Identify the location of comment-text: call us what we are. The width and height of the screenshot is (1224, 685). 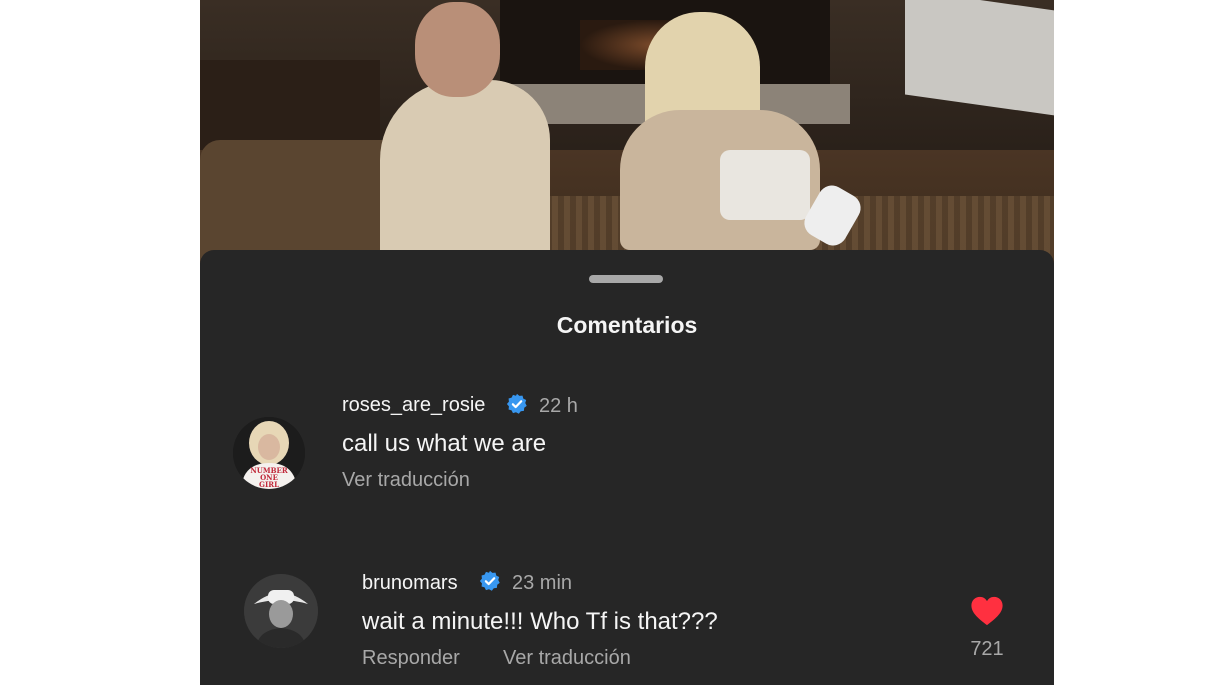
(444, 443).